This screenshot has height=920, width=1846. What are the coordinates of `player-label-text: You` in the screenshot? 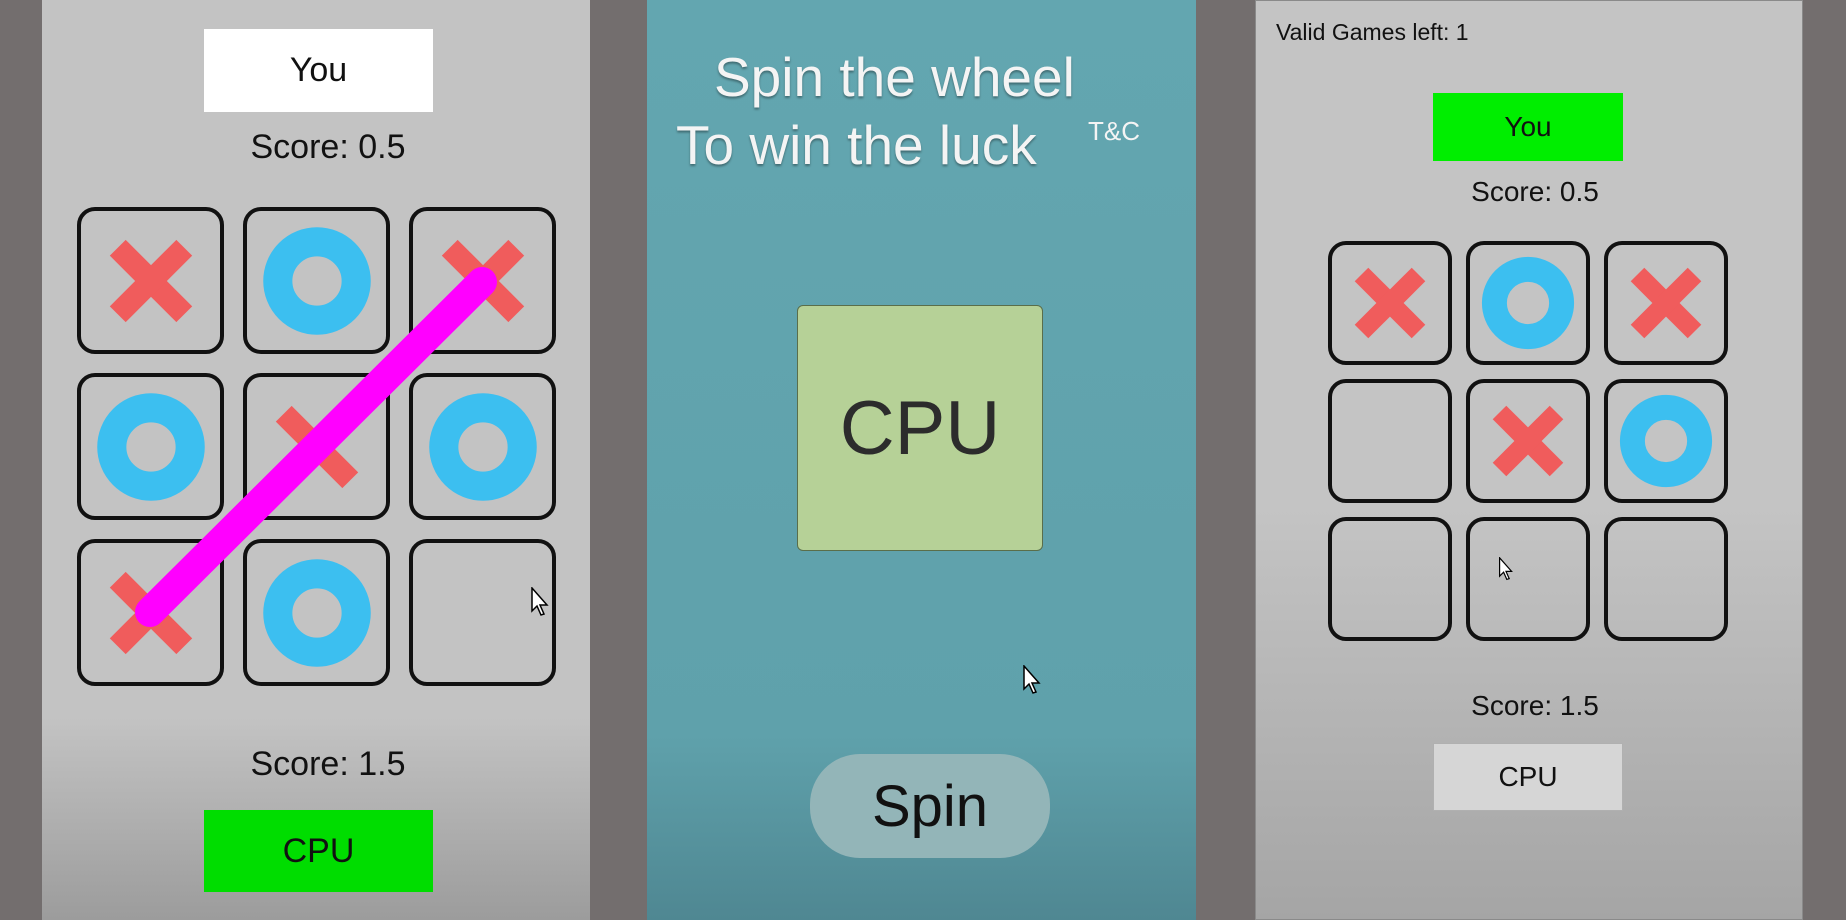 It's located at (1528, 126).